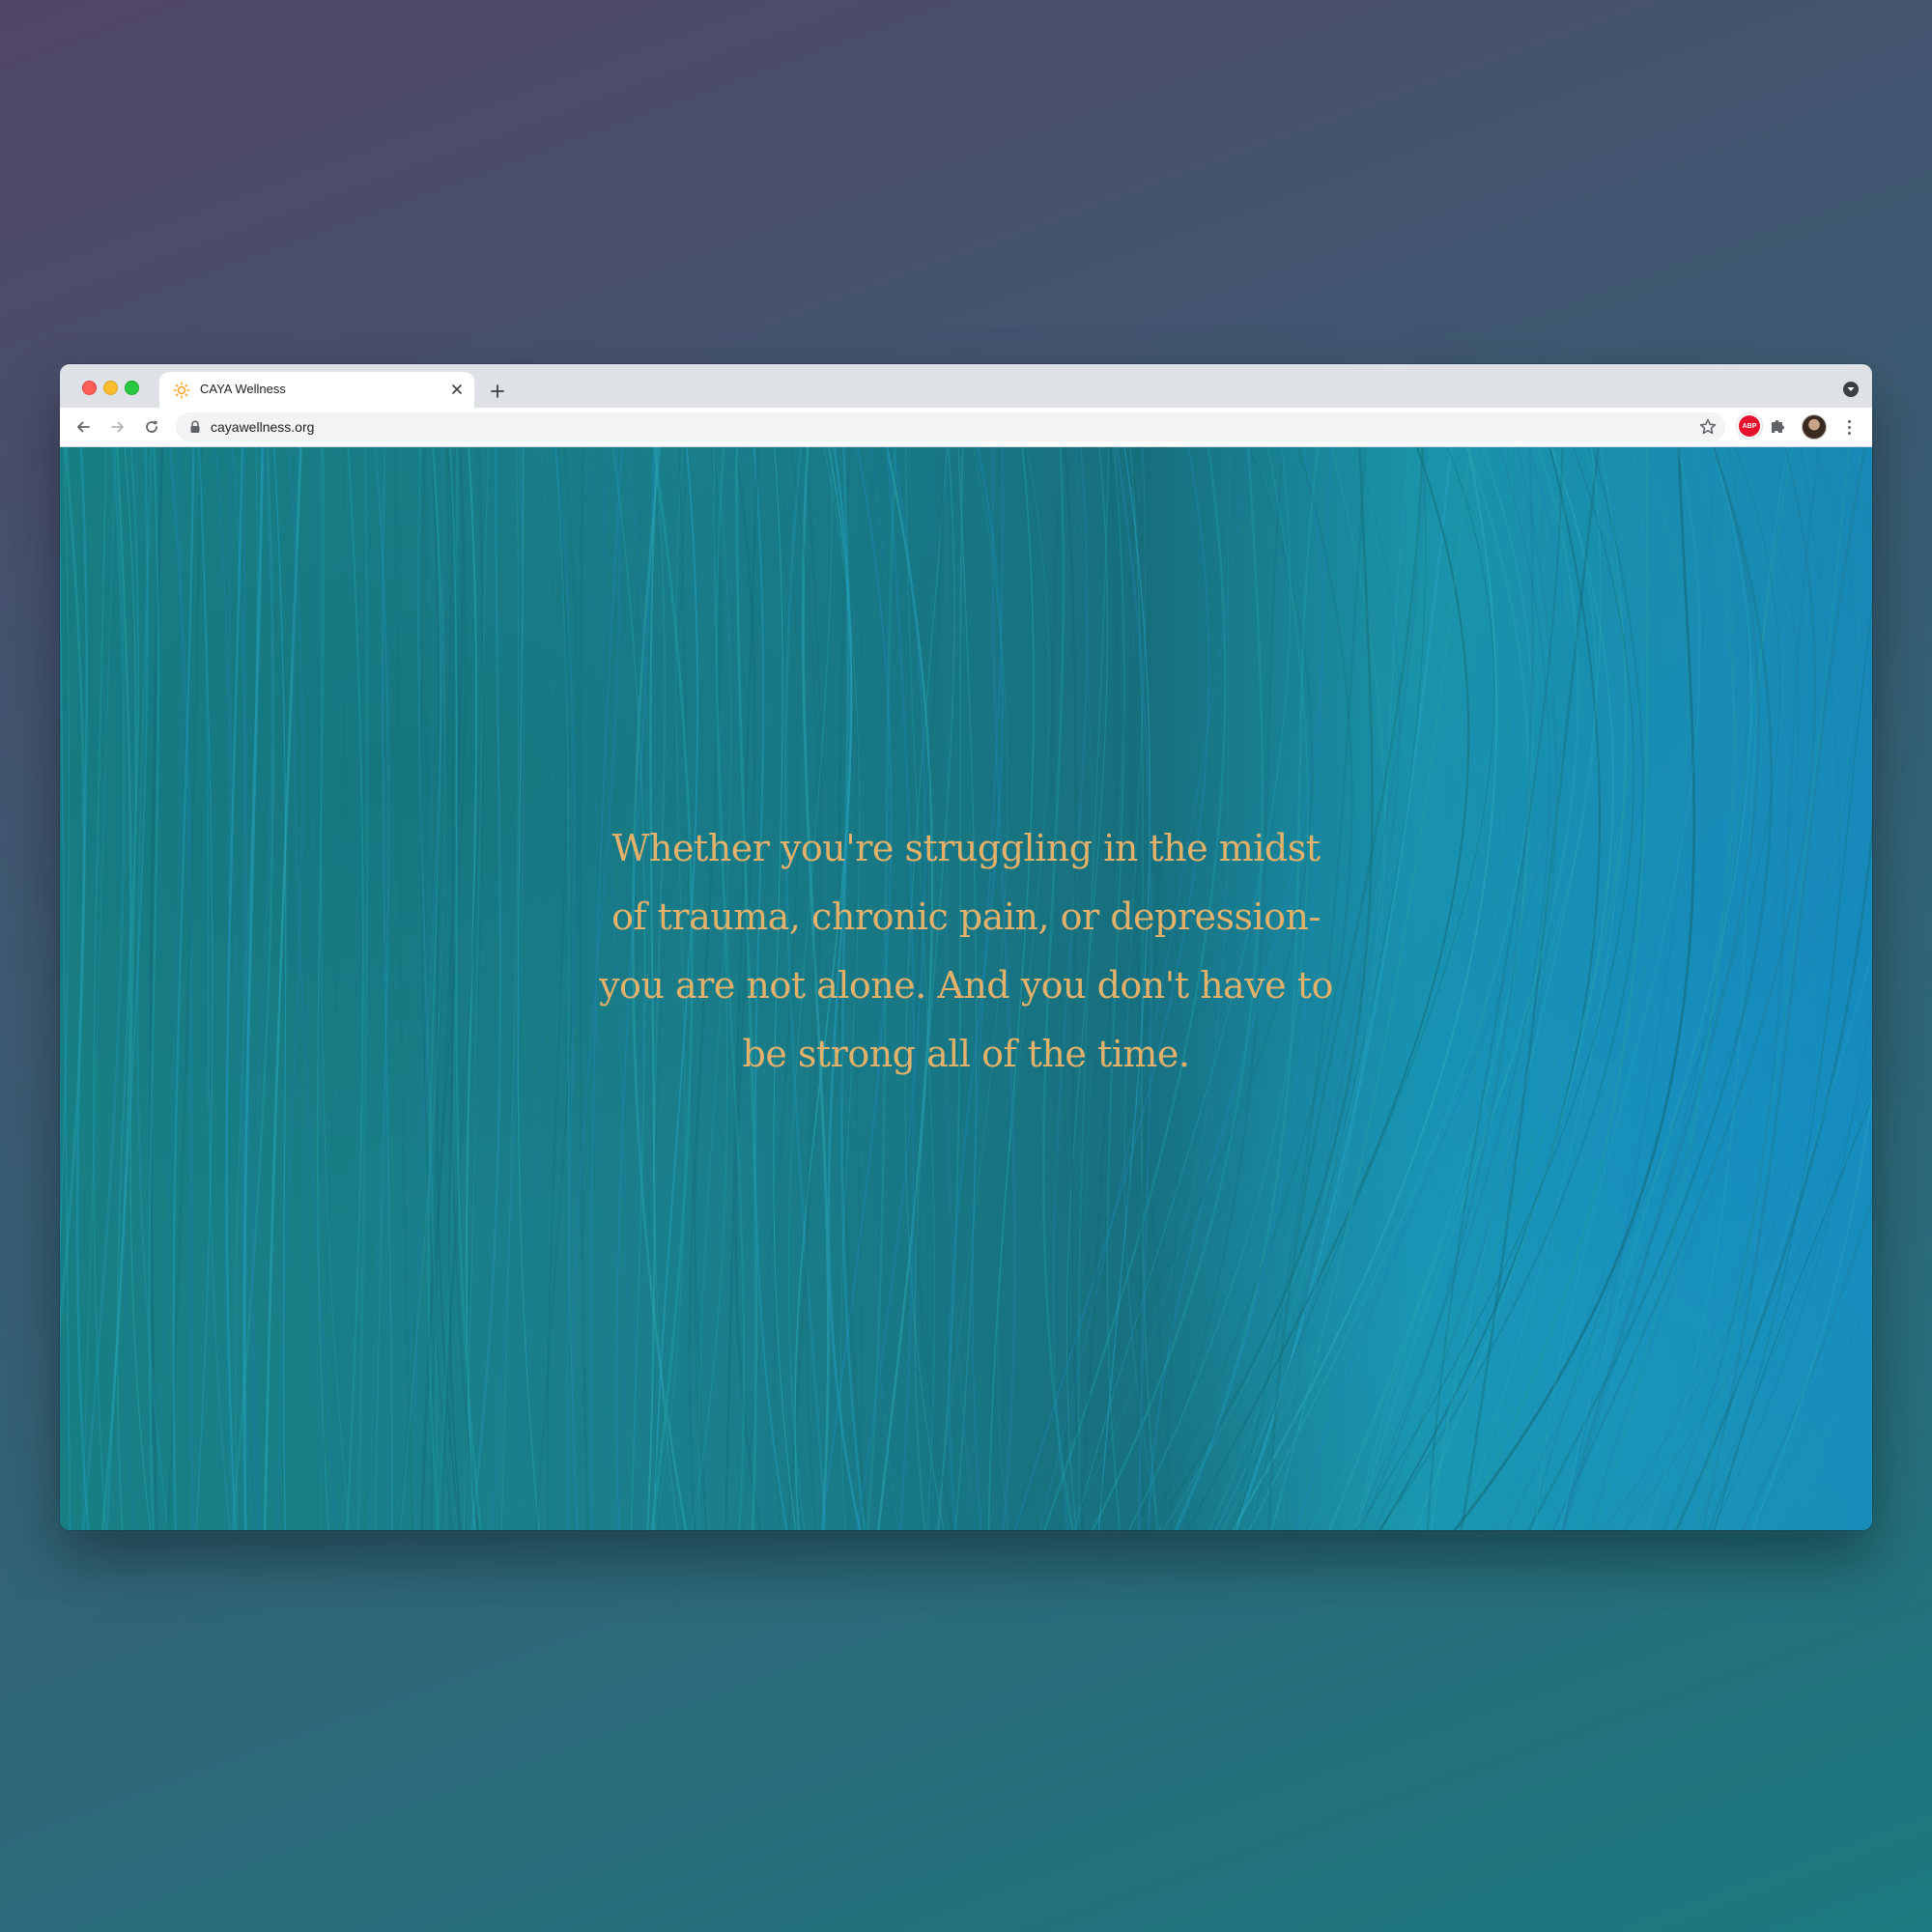 The height and width of the screenshot is (1932, 1932). I want to click on close-tab-button, so click(457, 389).